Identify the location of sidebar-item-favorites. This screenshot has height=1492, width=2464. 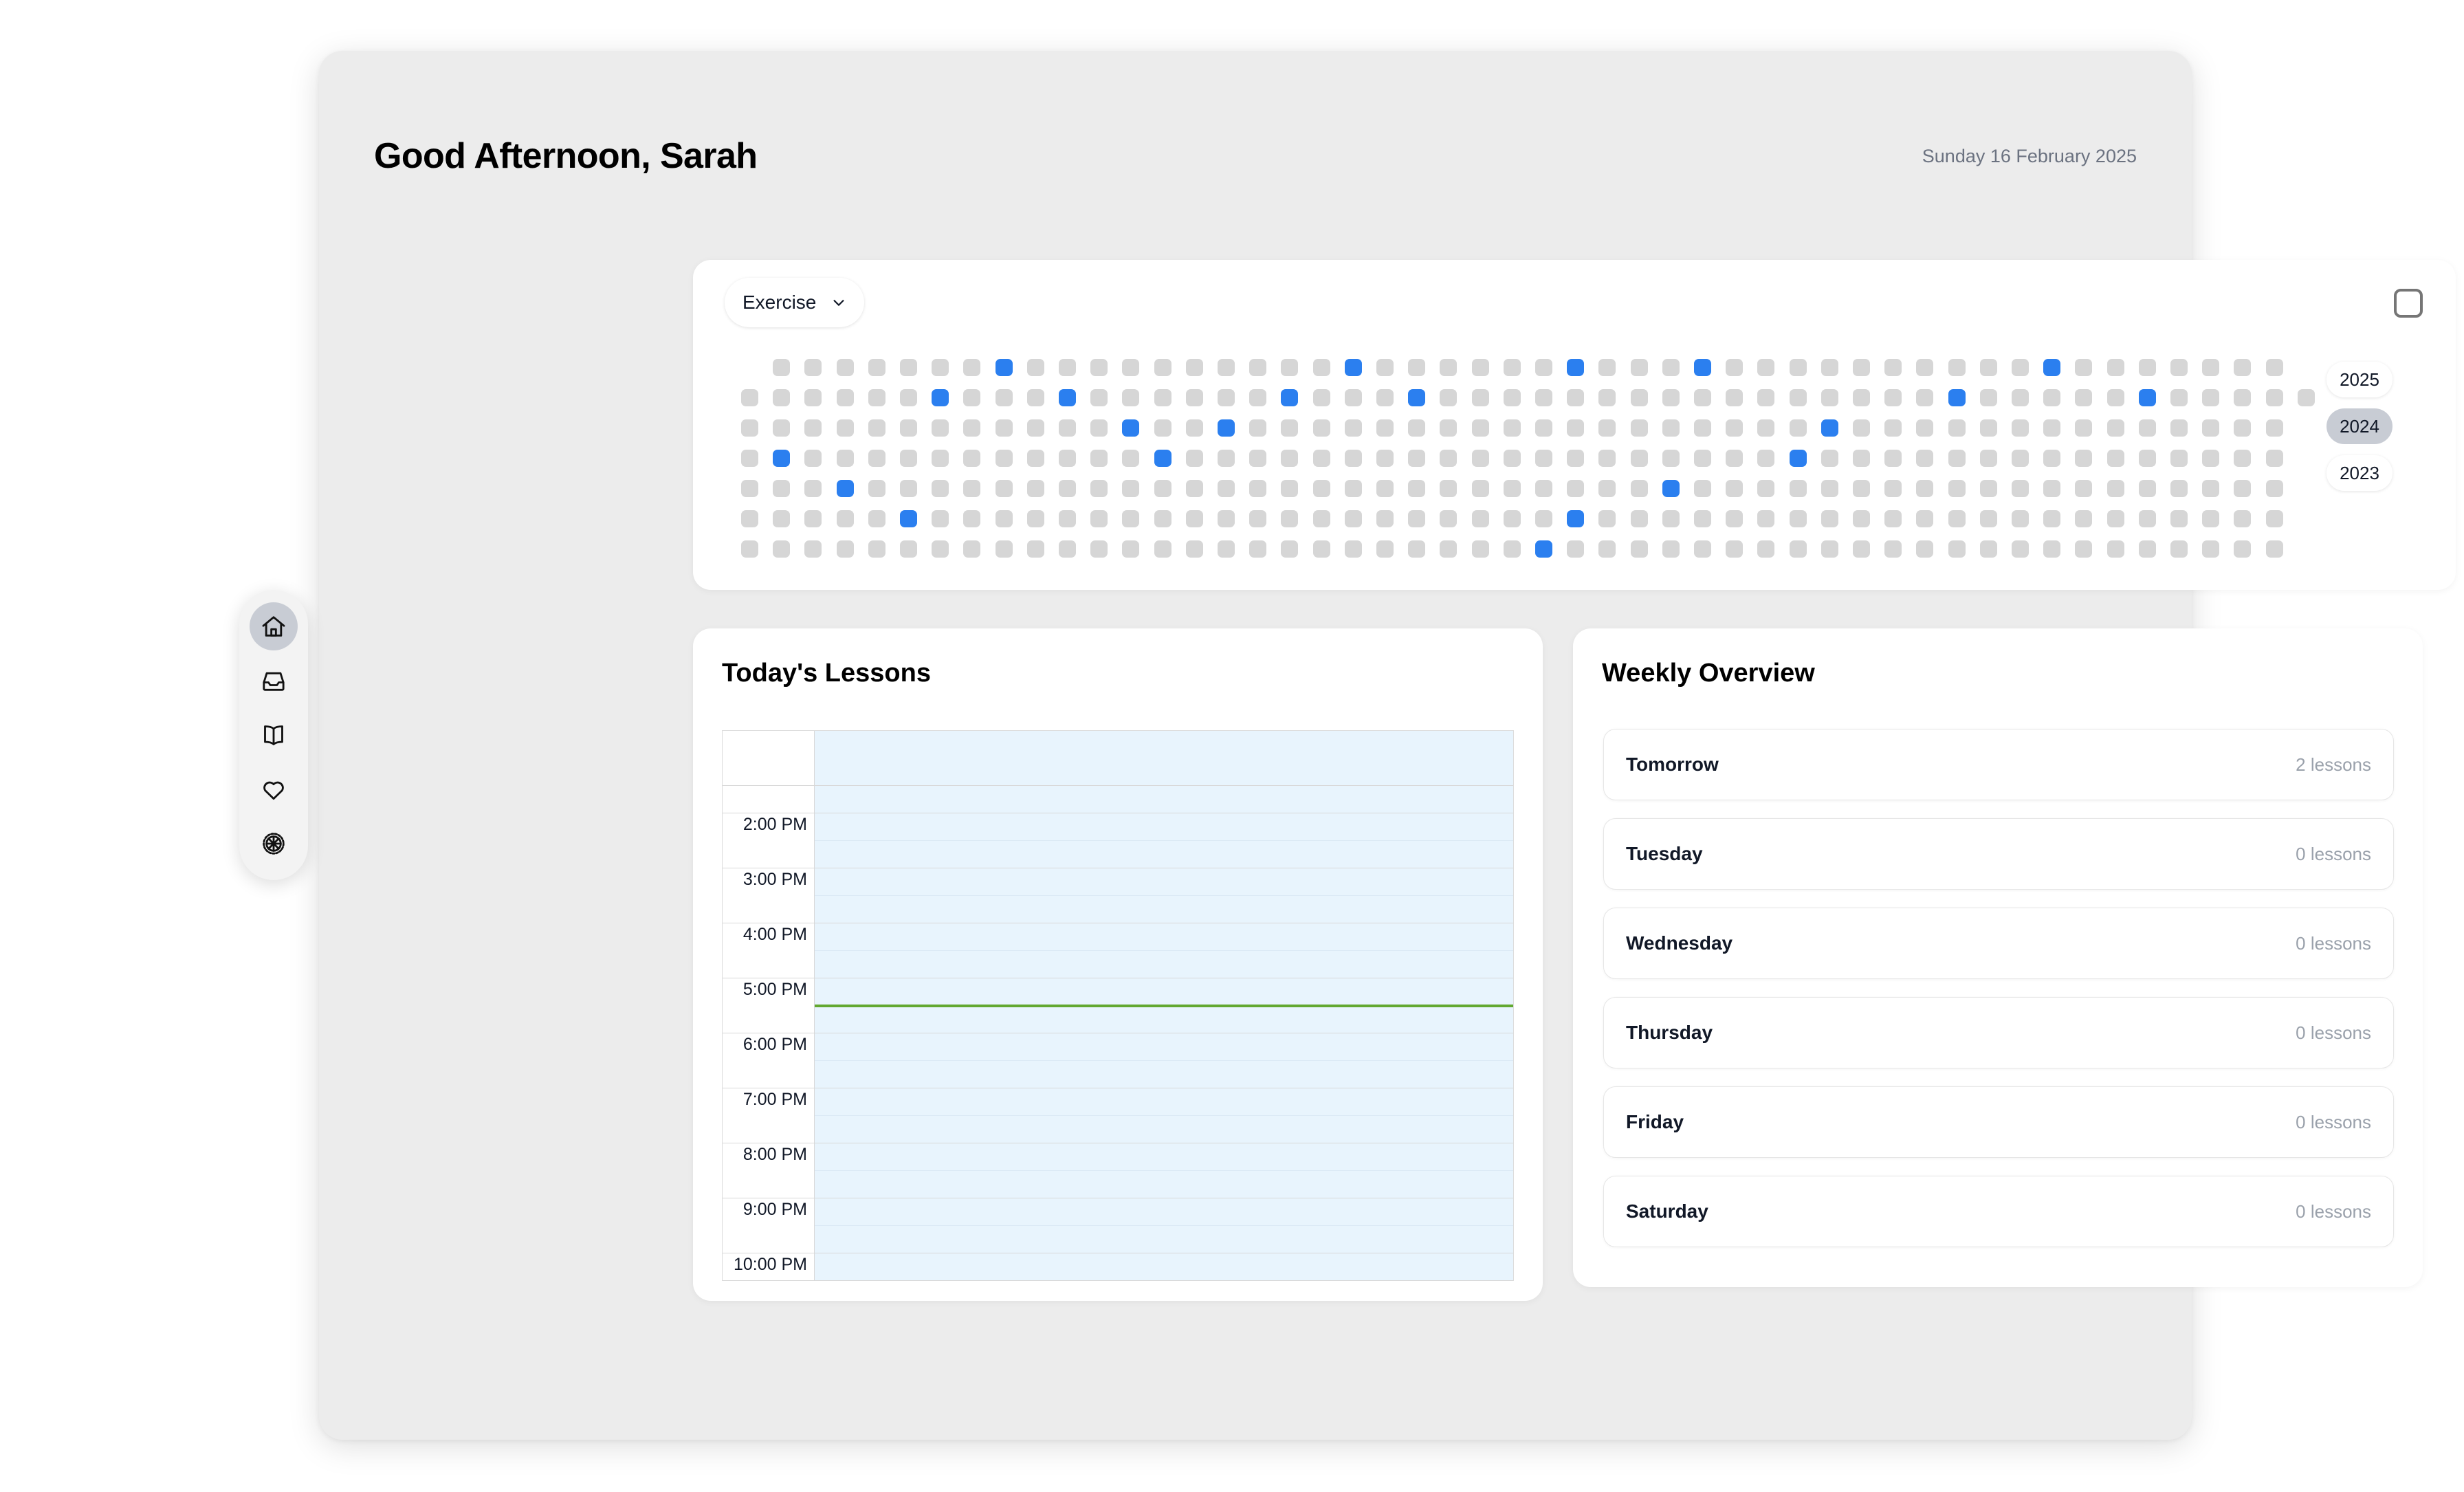
(274, 789).